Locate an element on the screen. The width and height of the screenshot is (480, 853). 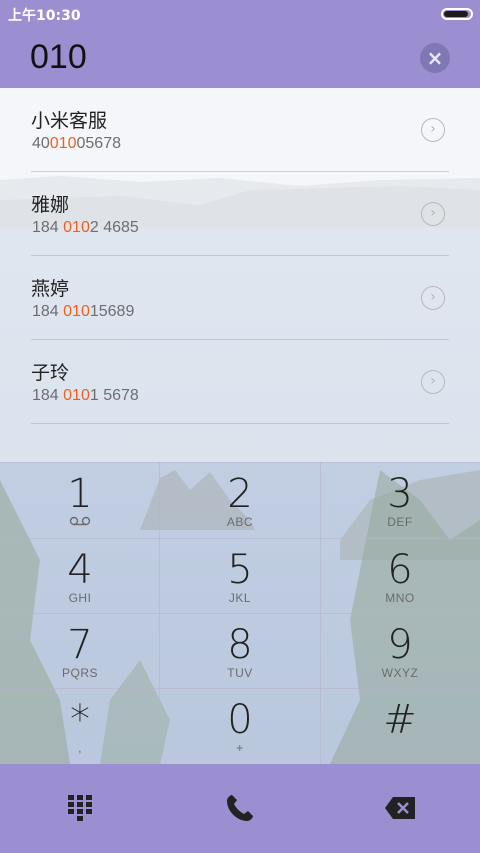
key-4: 4 GHI is located at coordinates (80, 576).